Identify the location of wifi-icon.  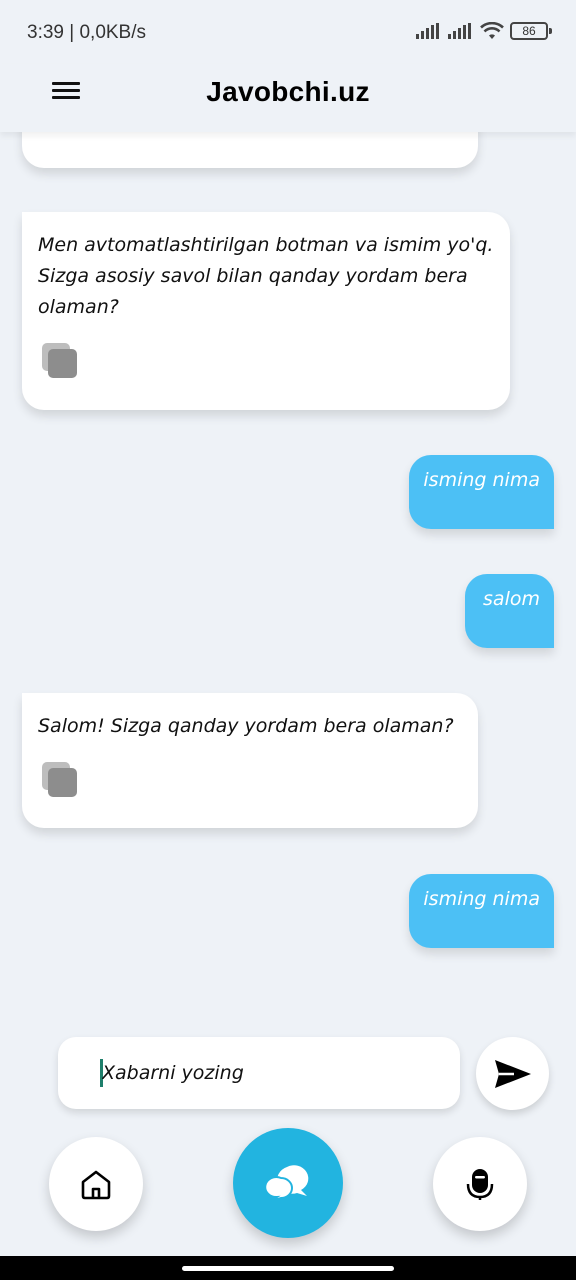
(492, 30).